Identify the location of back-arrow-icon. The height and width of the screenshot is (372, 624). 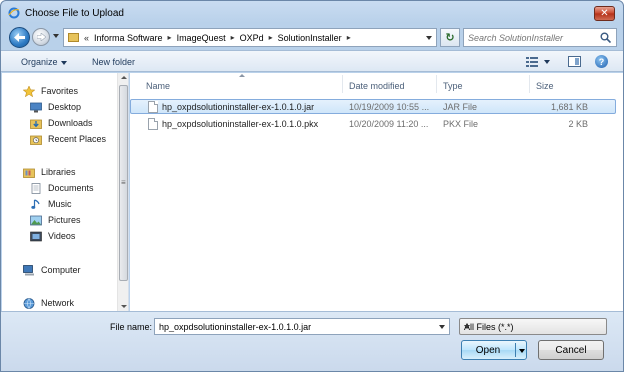
(19, 37).